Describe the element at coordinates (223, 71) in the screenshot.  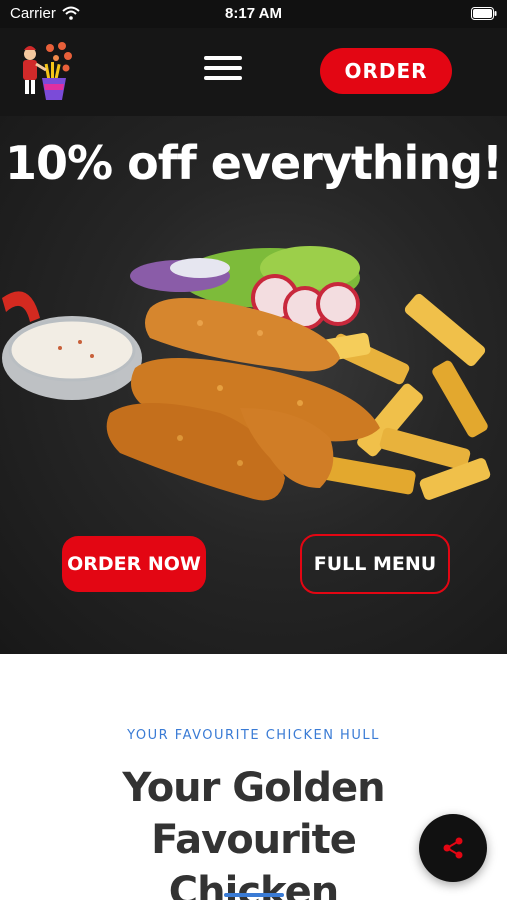
I see `hamburger-menu-icon` at that location.